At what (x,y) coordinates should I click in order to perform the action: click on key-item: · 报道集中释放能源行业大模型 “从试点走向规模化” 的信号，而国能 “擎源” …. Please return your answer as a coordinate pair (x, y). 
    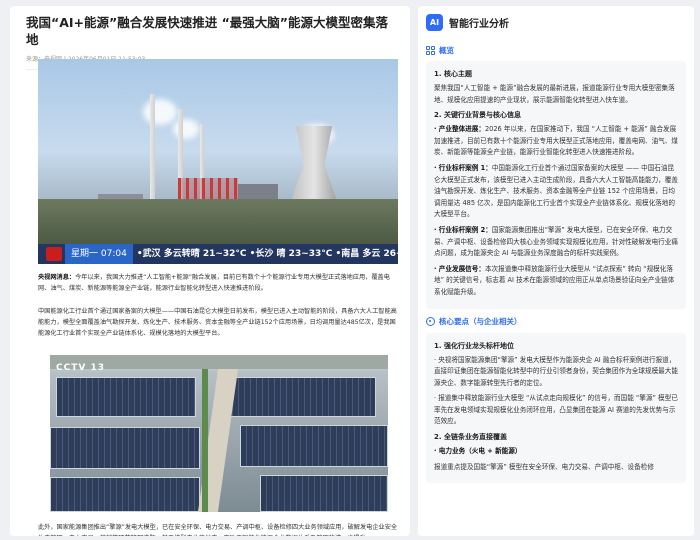
    Looking at the image, I should click on (556, 410).